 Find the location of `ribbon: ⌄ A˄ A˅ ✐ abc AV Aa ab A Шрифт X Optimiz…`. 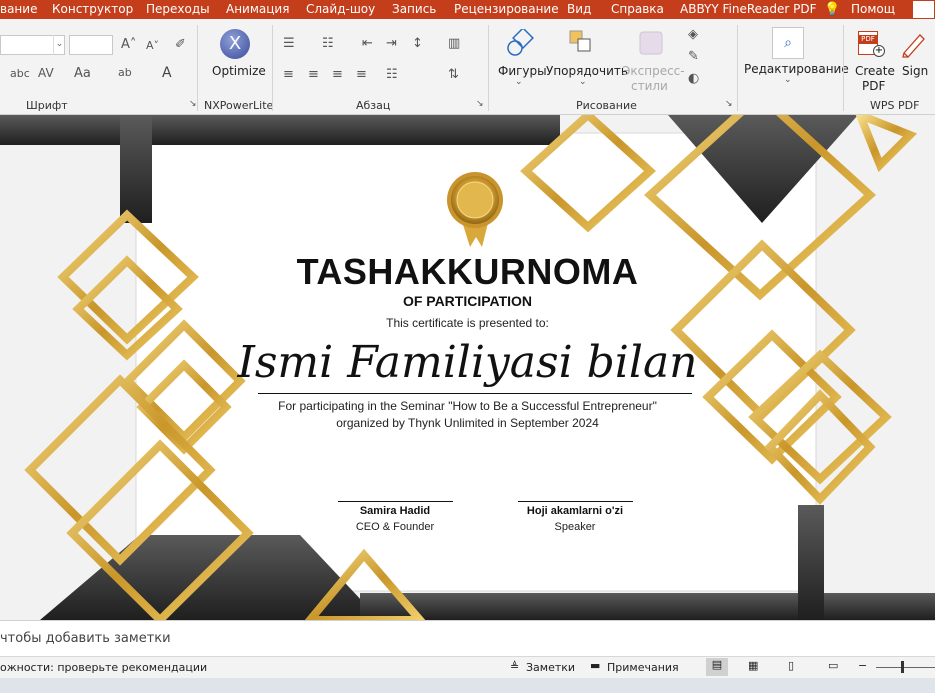

ribbon: ⌄ A˄ A˅ ✐ abc AV Aa ab A Шрифт X Optimiz… is located at coordinates (467, 67).